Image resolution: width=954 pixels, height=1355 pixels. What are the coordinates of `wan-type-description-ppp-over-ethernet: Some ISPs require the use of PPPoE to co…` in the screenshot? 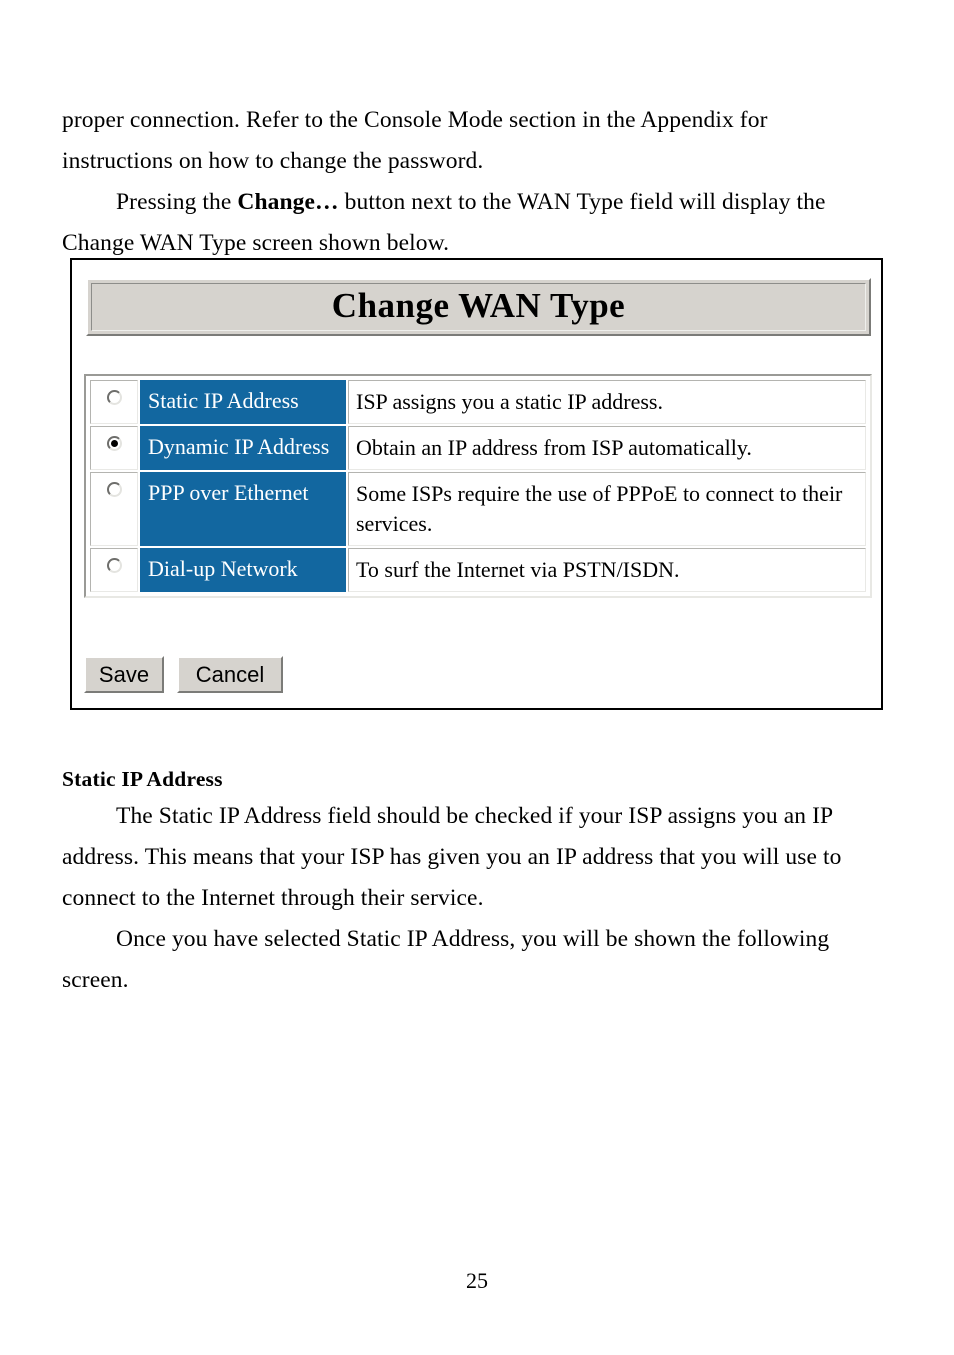 It's located at (607, 509).